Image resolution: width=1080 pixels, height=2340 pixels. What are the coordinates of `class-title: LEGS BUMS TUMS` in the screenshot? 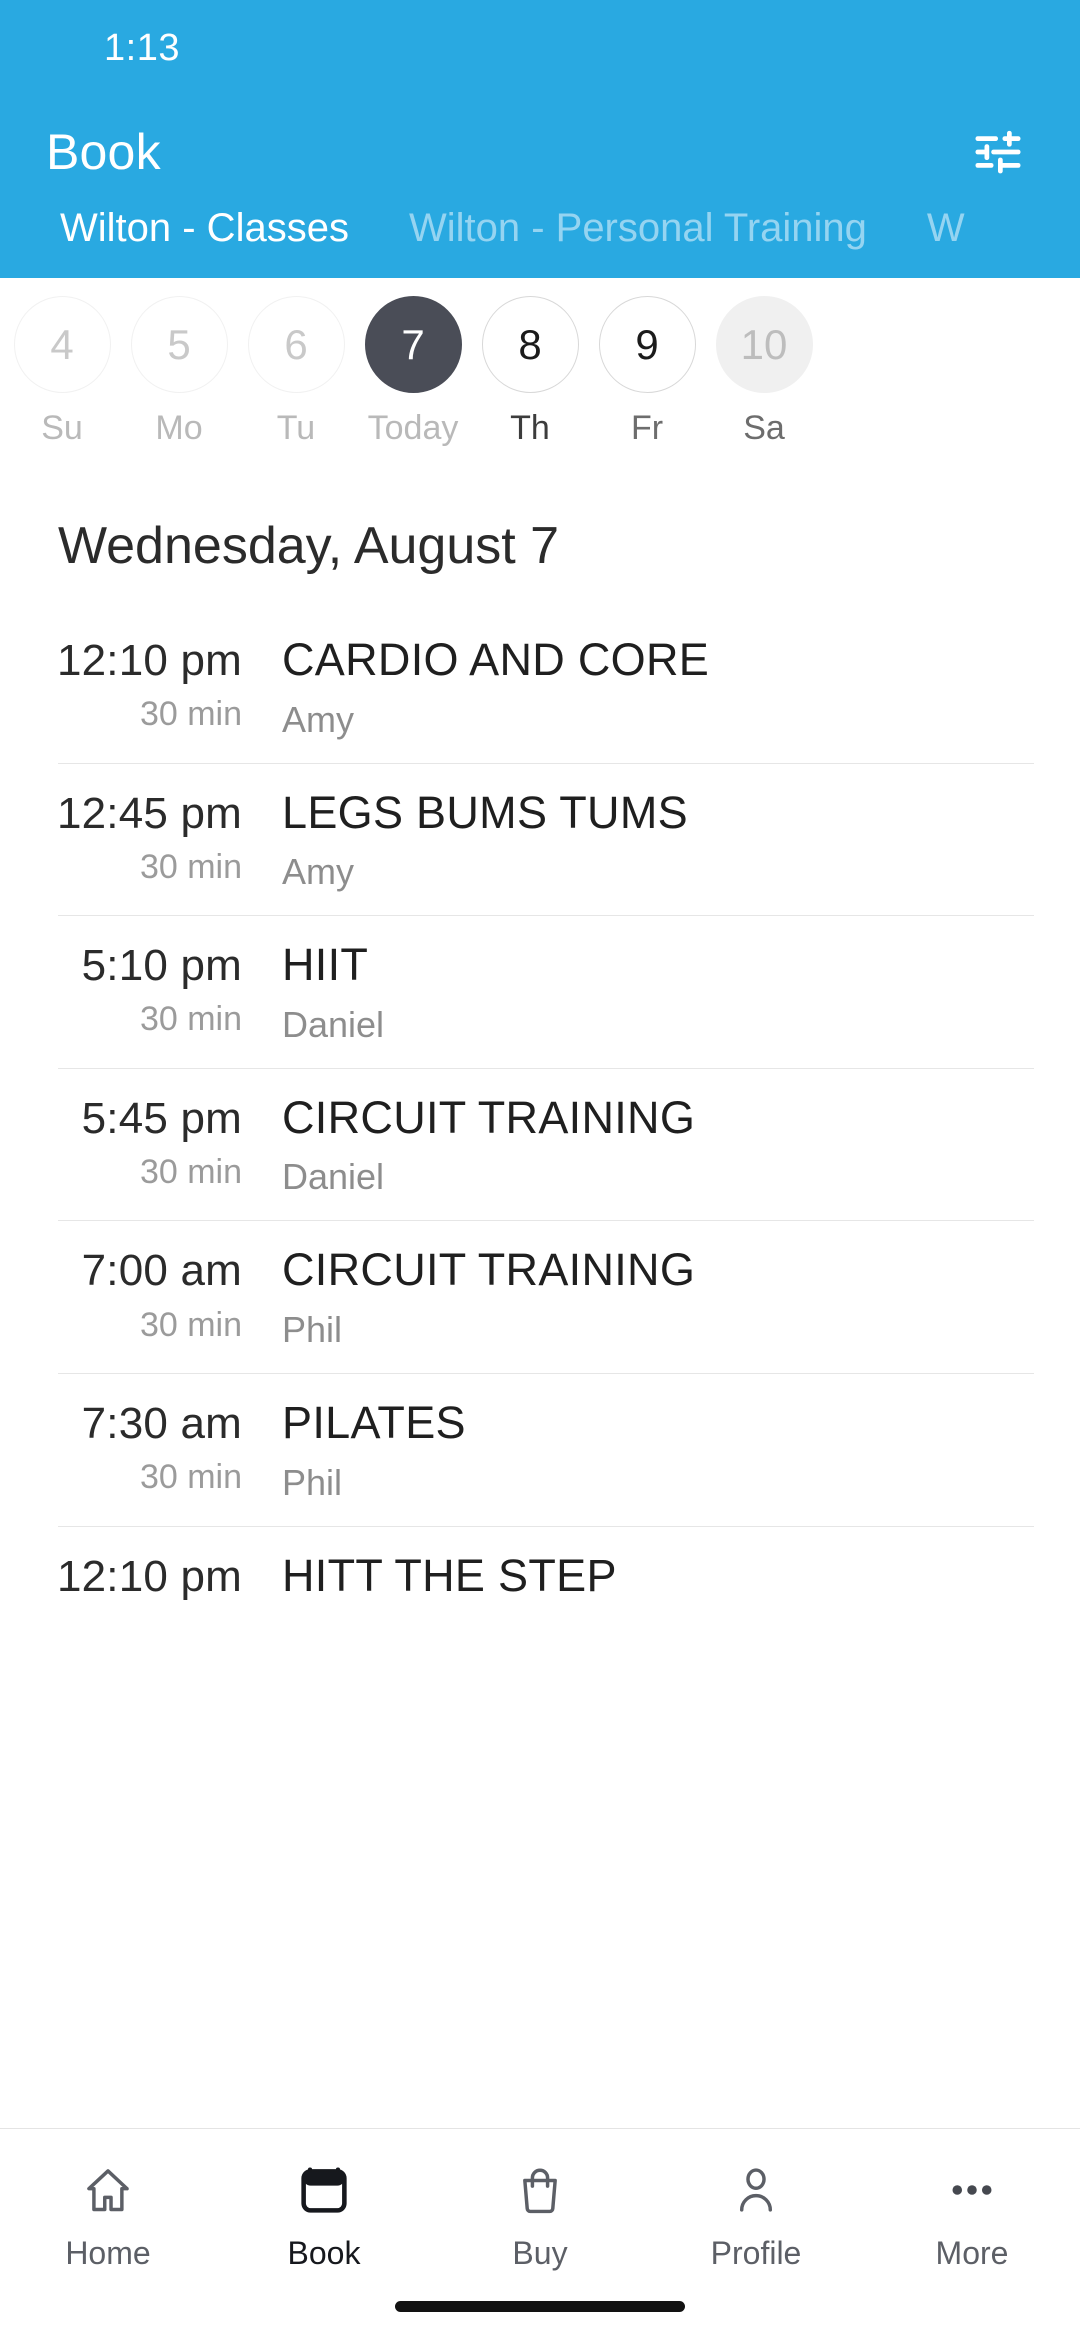 It's located at (485, 812).